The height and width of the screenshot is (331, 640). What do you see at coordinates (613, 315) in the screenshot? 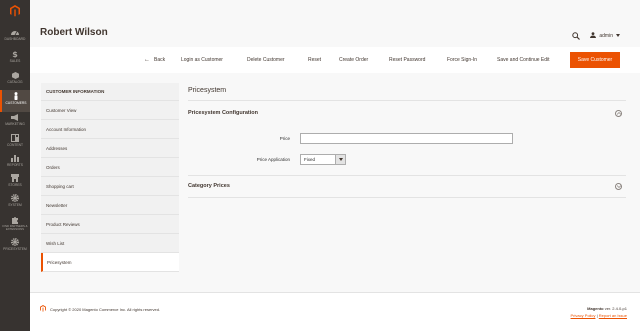
I see `report-issue-link: Report an Issue` at bounding box center [613, 315].